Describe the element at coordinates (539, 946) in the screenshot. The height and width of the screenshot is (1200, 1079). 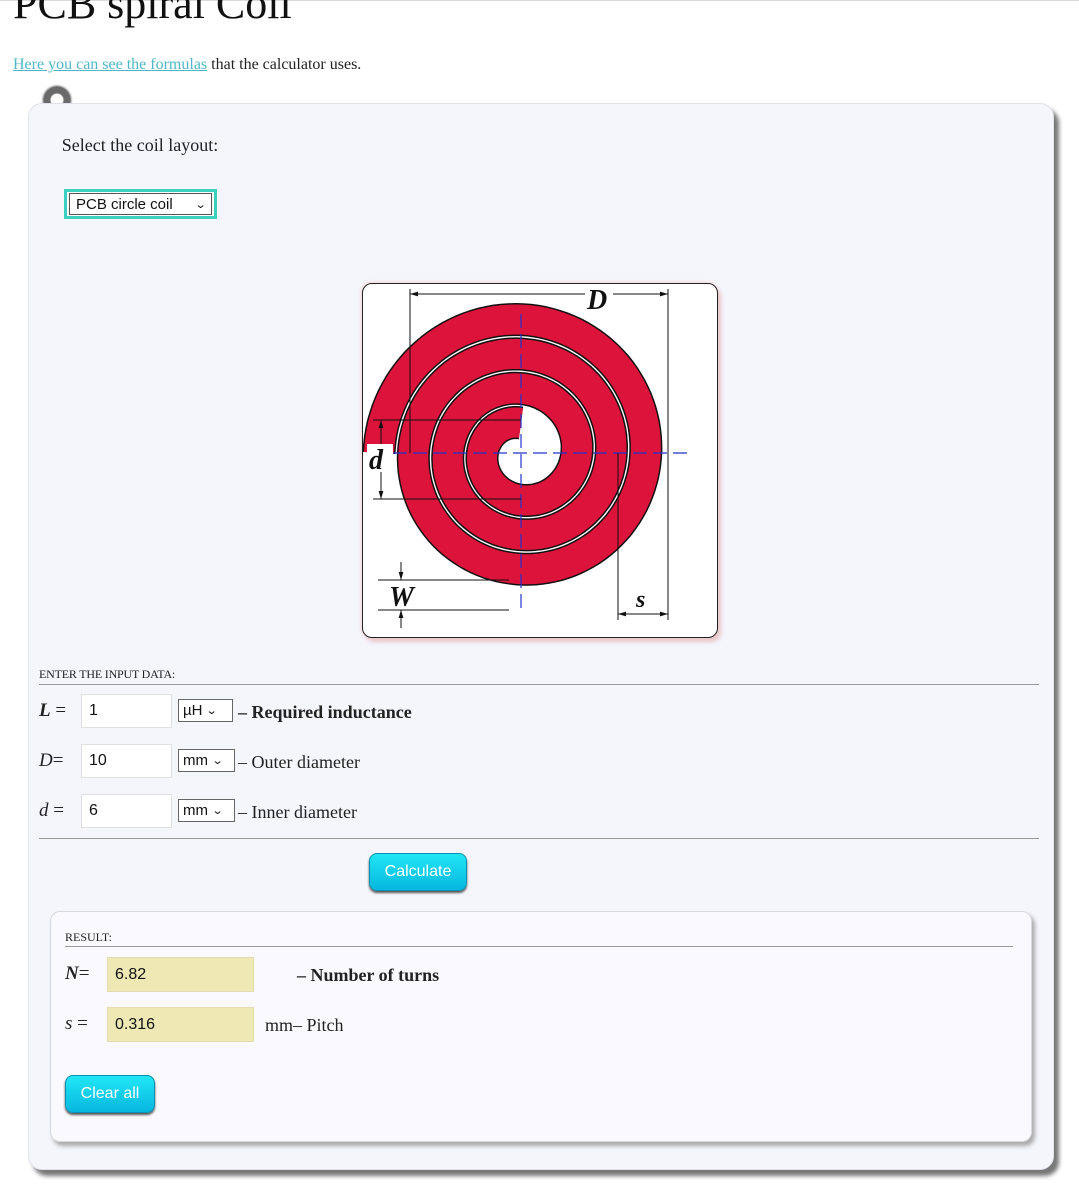
I see `result-divider` at that location.